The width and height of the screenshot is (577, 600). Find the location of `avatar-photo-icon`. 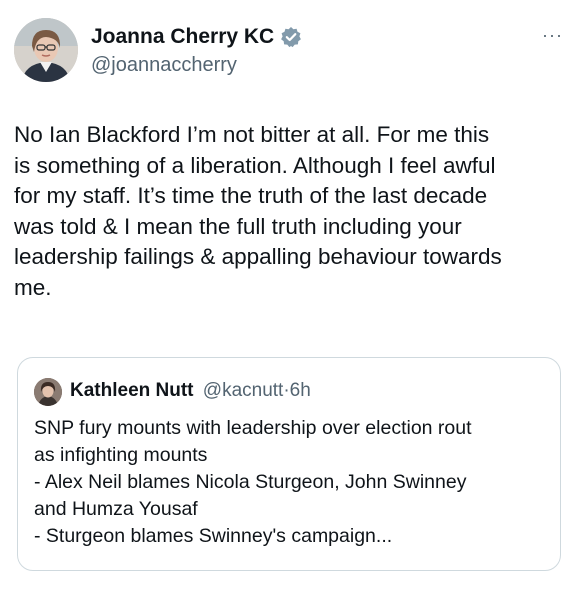

avatar-photo-icon is located at coordinates (46, 50).